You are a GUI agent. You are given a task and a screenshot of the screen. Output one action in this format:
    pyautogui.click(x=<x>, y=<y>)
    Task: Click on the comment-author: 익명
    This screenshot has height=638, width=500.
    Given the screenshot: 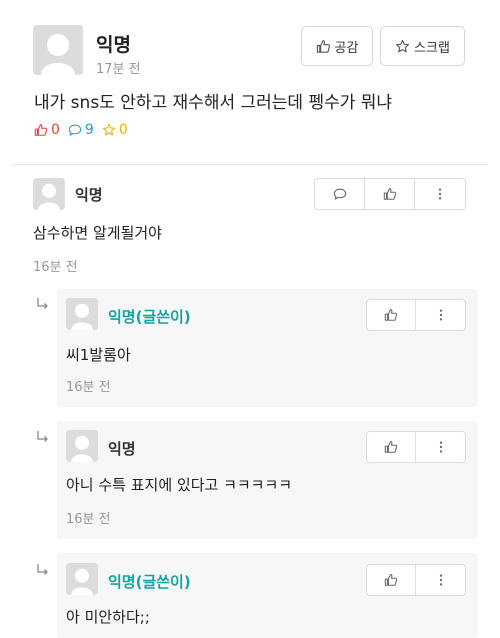 What is the action you would take?
    pyautogui.click(x=89, y=195)
    